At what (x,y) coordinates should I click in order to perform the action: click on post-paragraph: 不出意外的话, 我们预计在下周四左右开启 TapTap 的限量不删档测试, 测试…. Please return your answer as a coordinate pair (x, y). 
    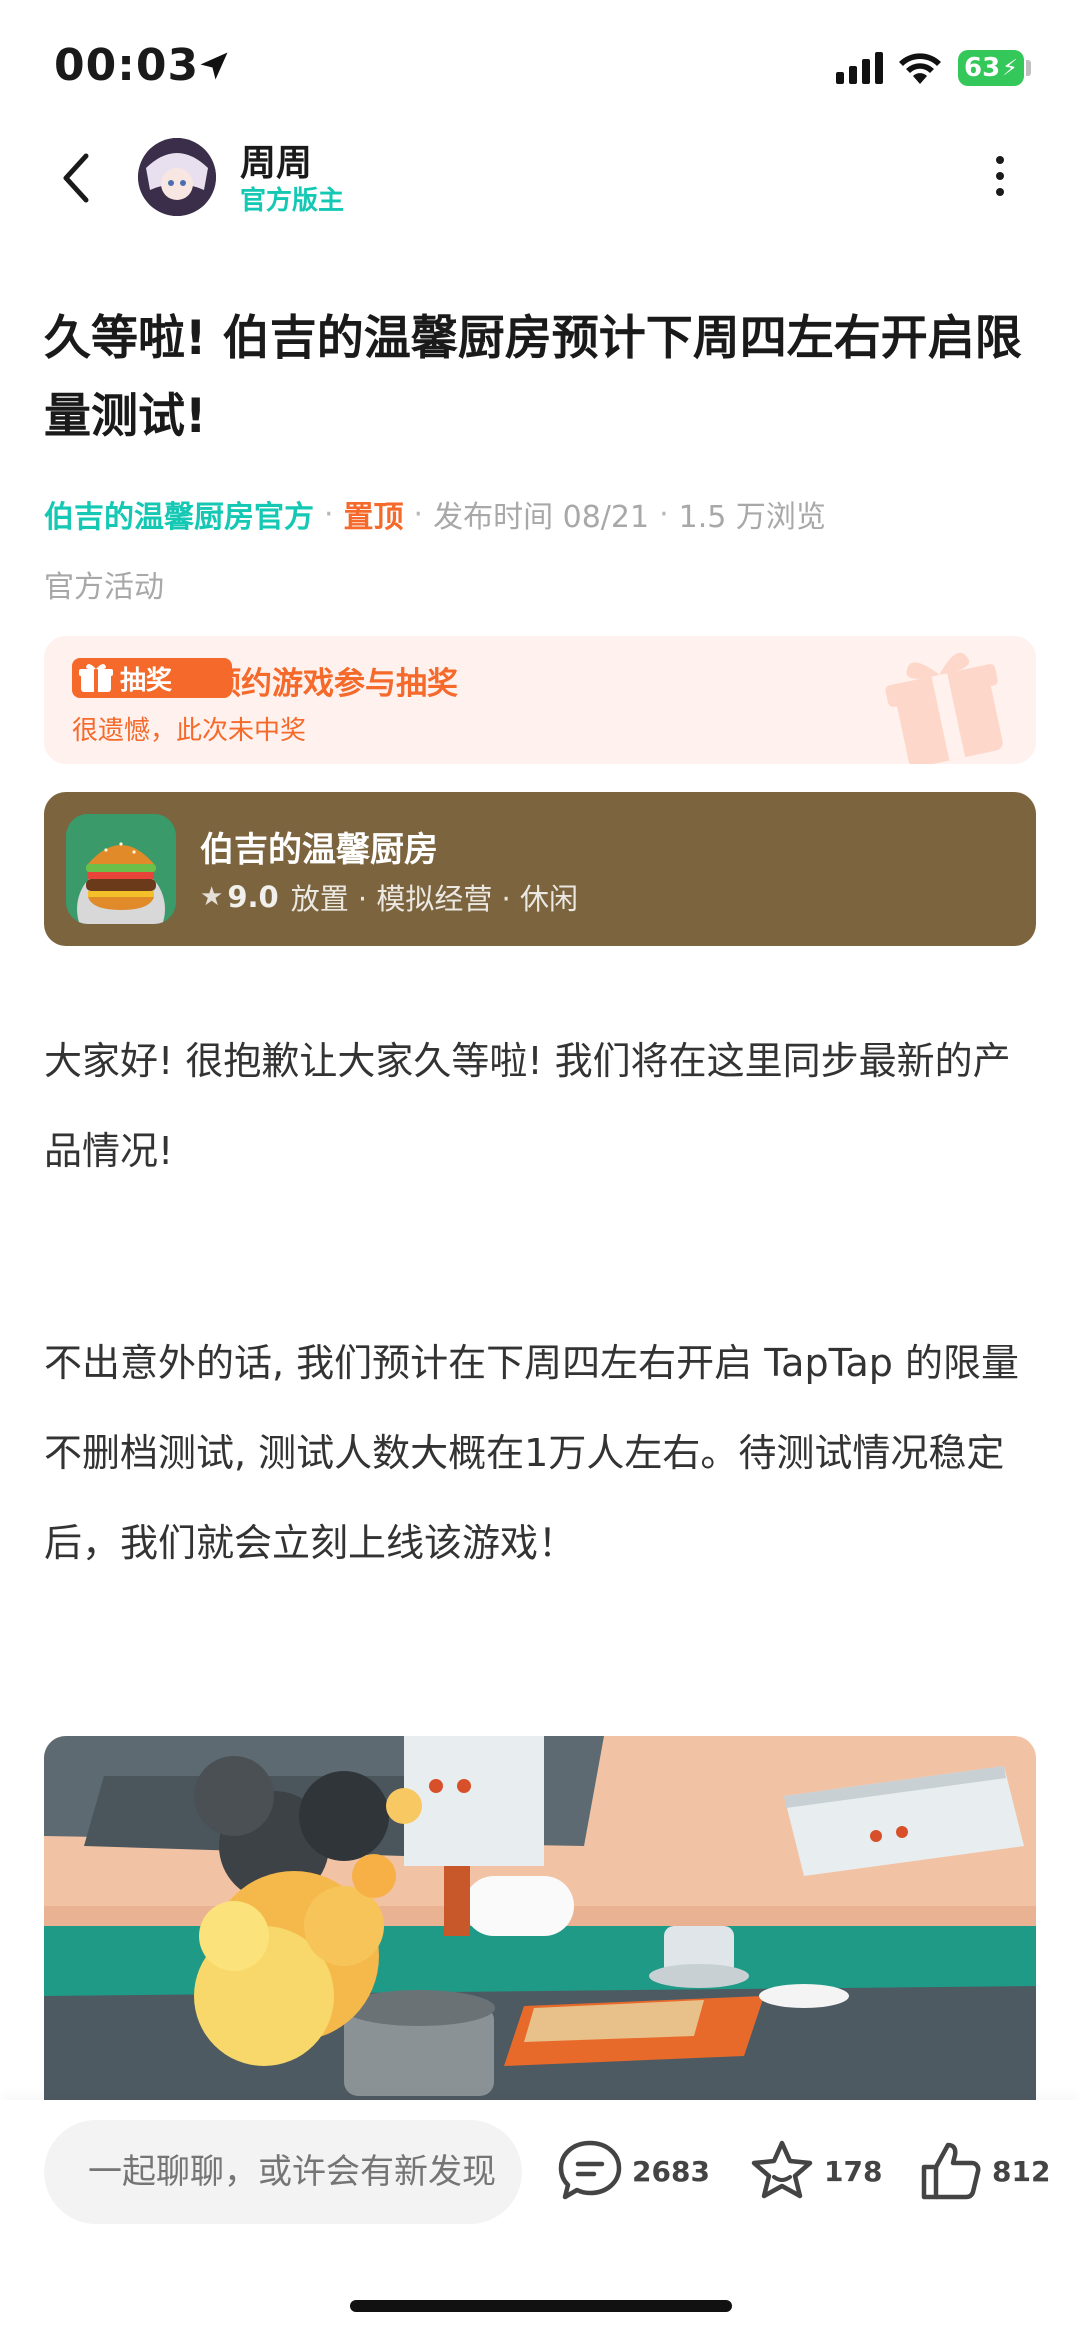
    Looking at the image, I should click on (531, 1453).